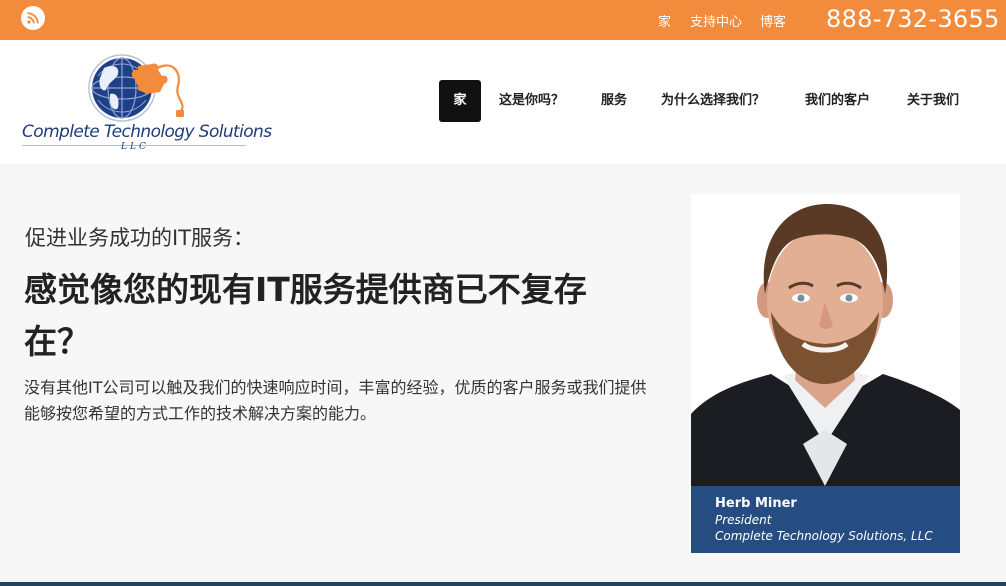 Image resolution: width=1006 pixels, height=586 pixels. What do you see at coordinates (756, 503) in the screenshot?
I see `profile-name: Herb Miner` at bounding box center [756, 503].